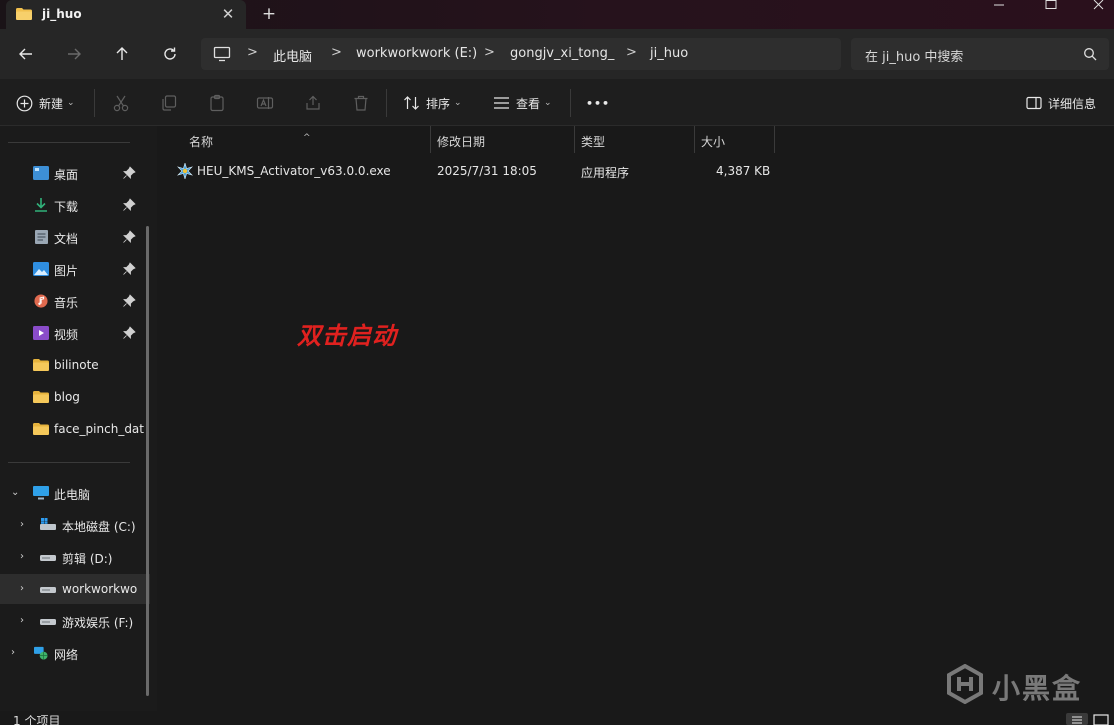  I want to click on annotation-text: 双击启动, so click(347, 336).